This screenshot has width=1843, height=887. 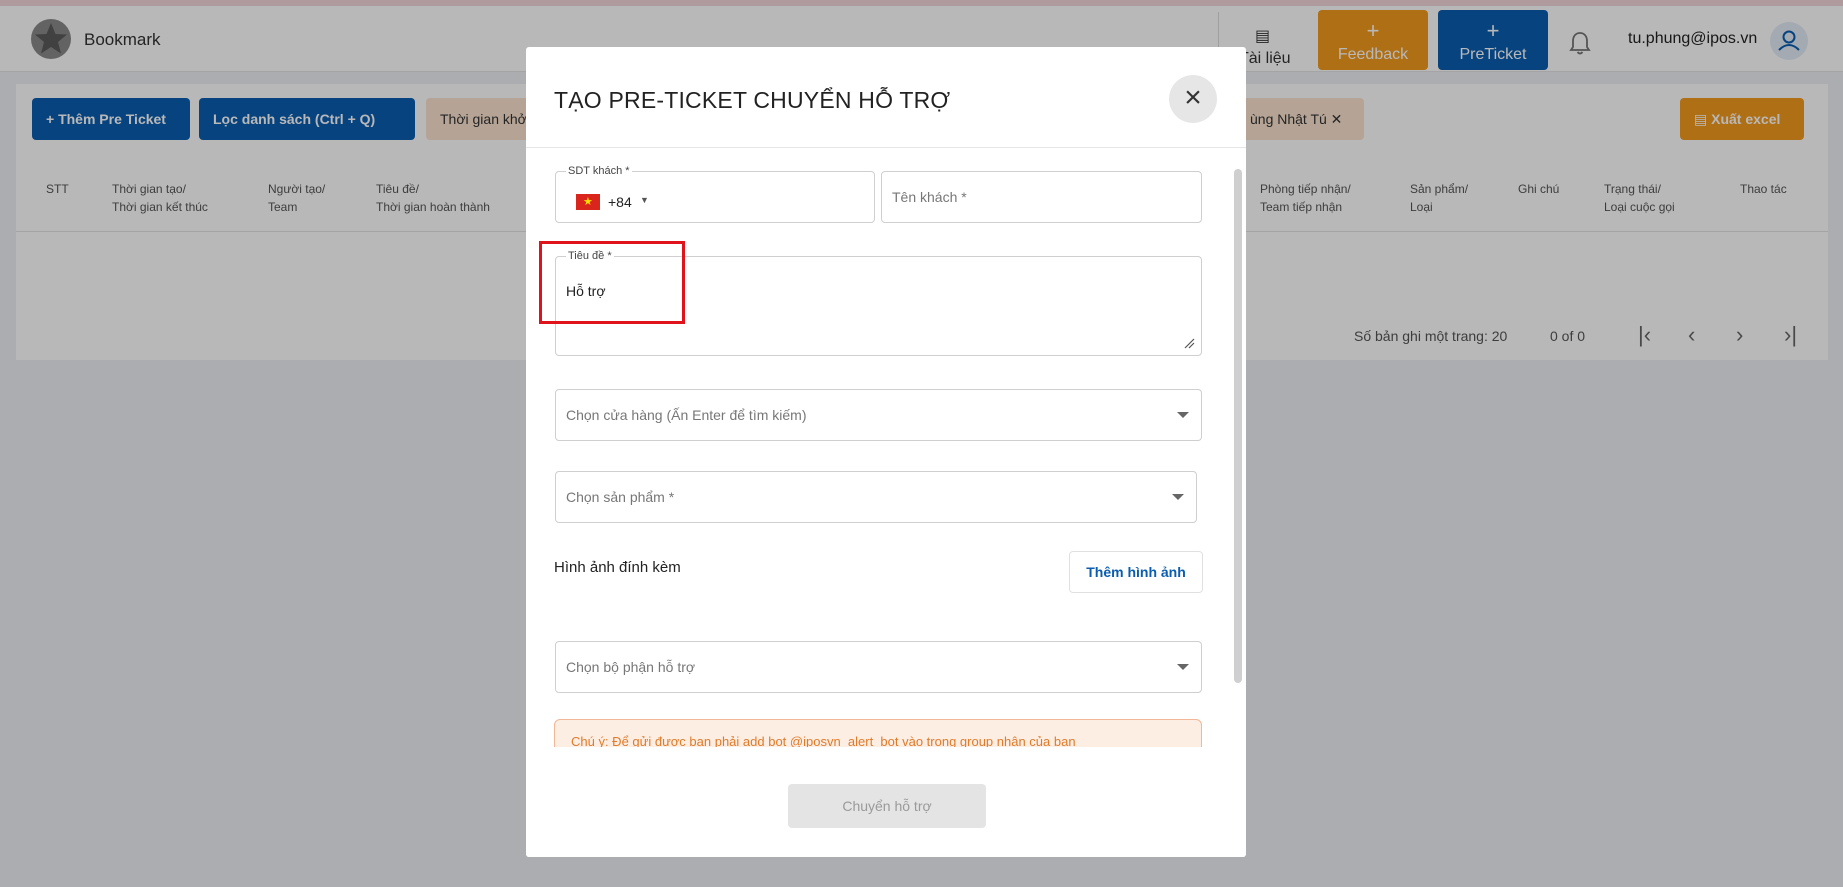 I want to click on department-select-placeholder: Chọn bộ phận hỗ trợ, so click(x=631, y=667).